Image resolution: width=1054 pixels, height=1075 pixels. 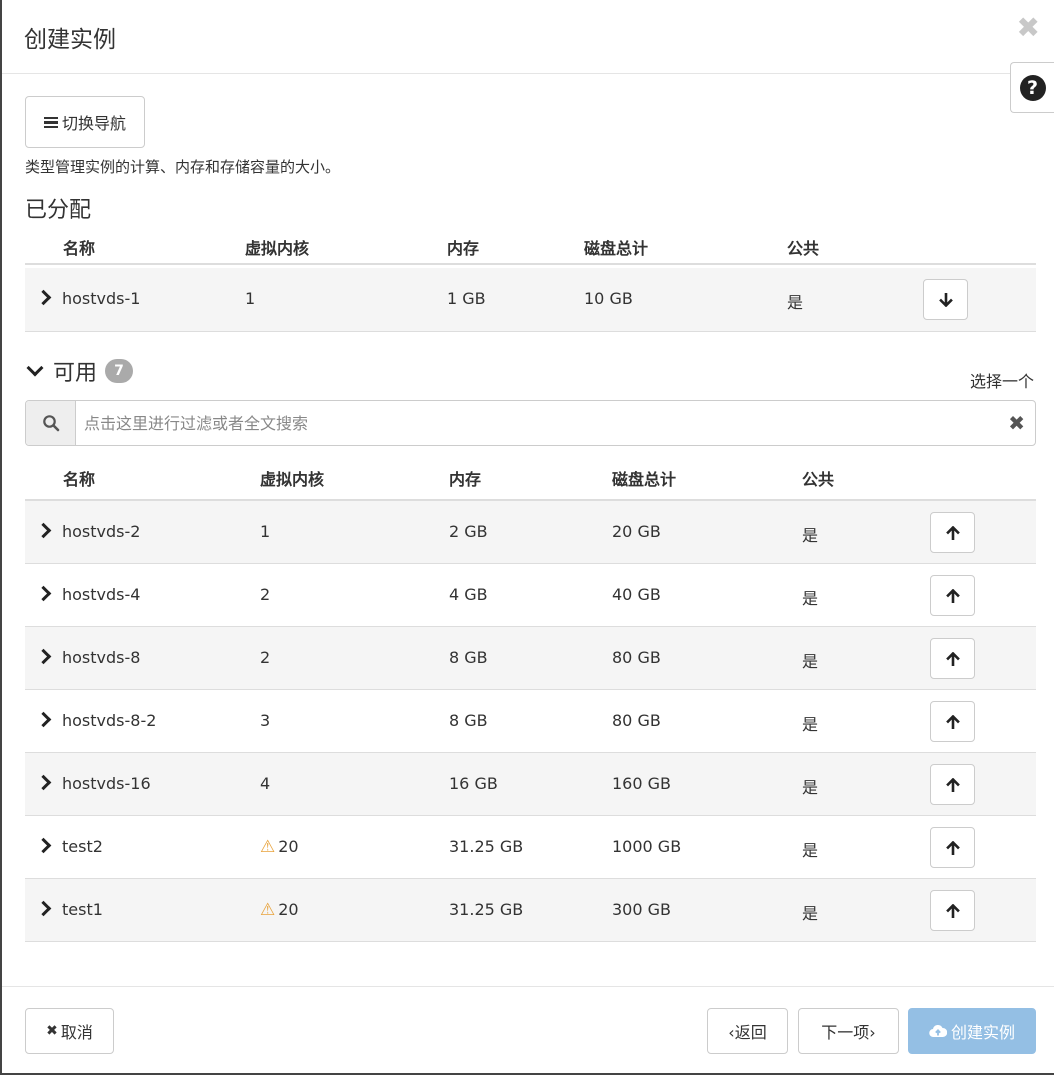 I want to click on help-button: ?, so click(x=1032, y=87).